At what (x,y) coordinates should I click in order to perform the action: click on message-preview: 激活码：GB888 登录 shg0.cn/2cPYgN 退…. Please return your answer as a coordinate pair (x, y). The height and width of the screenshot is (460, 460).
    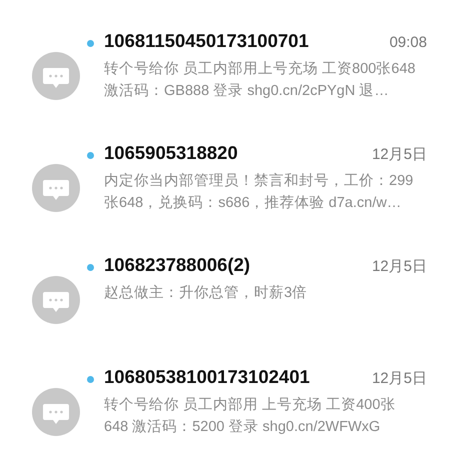
    Looking at the image, I should click on (247, 91).